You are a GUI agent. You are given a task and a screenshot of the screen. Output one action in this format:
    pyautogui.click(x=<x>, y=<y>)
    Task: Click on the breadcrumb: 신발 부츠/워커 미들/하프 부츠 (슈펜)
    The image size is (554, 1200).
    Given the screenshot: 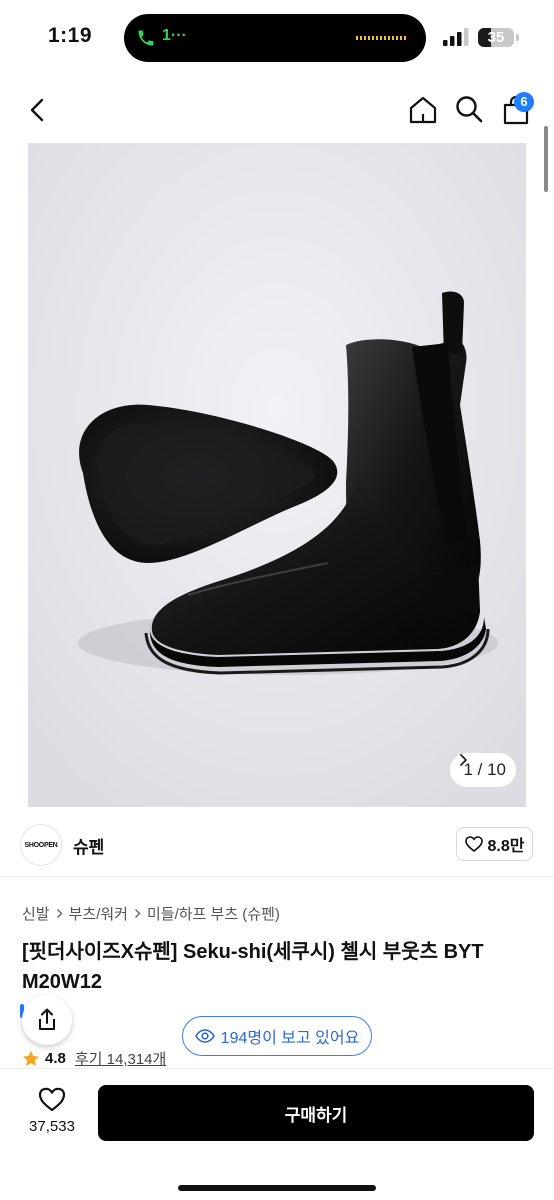 What is the action you would take?
    pyautogui.click(x=151, y=913)
    